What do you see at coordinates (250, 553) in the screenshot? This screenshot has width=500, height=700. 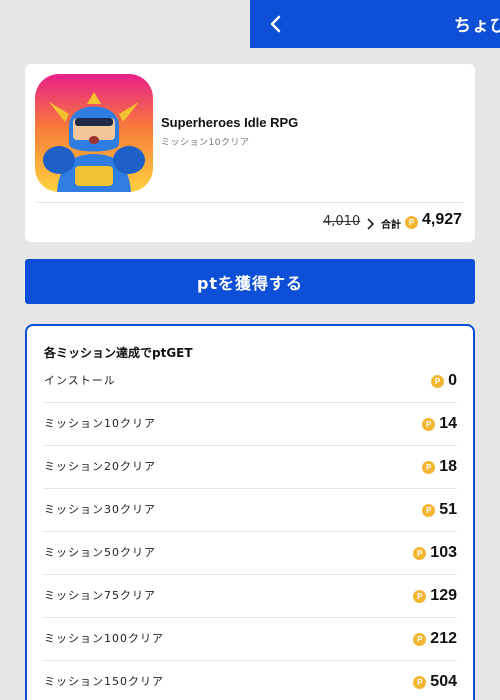 I see `list-item: ミッション50クリア P 103` at bounding box center [250, 553].